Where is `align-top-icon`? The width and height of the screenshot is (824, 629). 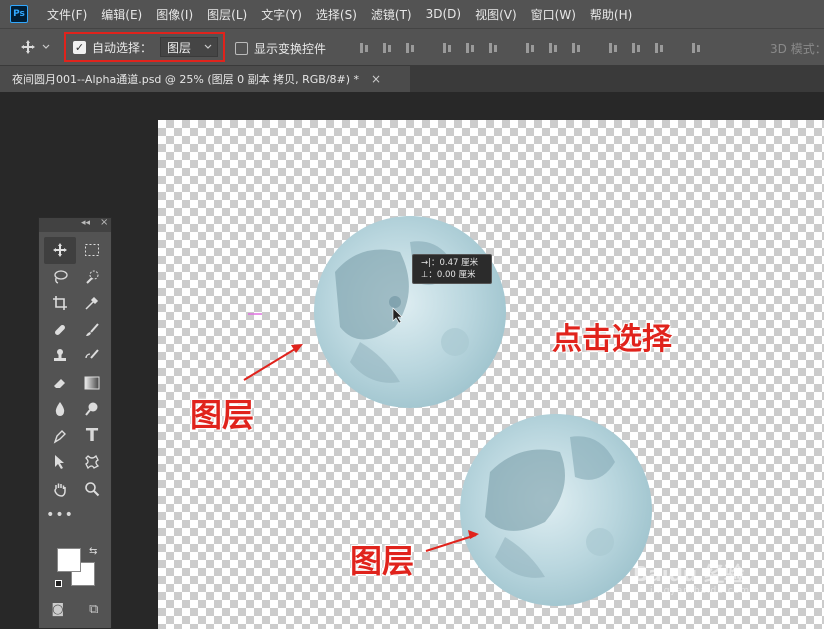
align-top-icon is located at coordinates (364, 48).